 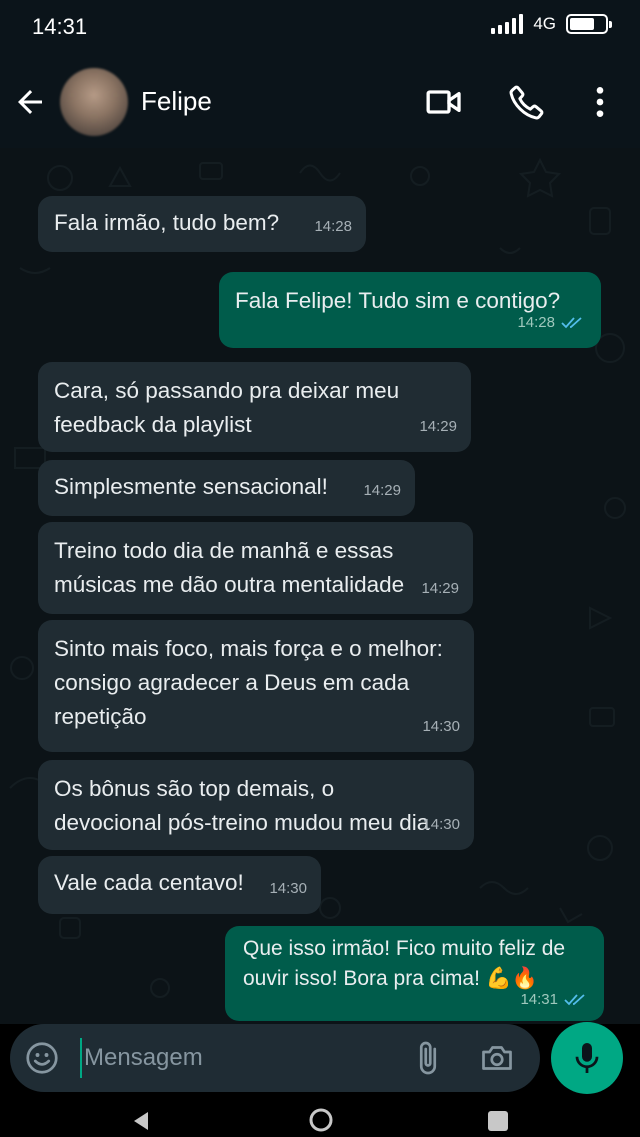 I want to click on battery-icon, so click(x=589, y=24).